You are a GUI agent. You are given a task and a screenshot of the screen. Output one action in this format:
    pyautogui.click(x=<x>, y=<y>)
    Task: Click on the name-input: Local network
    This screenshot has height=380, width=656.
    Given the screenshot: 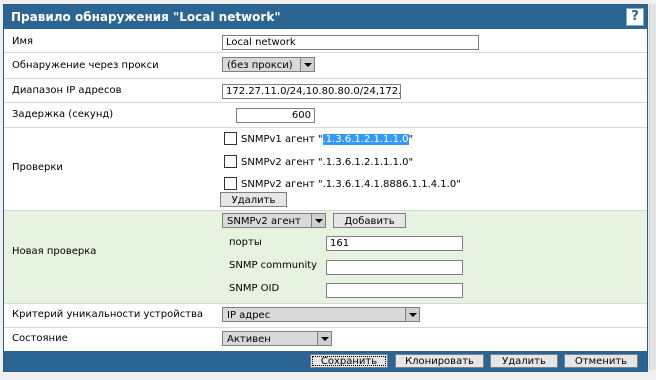 What is the action you would take?
    pyautogui.click(x=350, y=42)
    